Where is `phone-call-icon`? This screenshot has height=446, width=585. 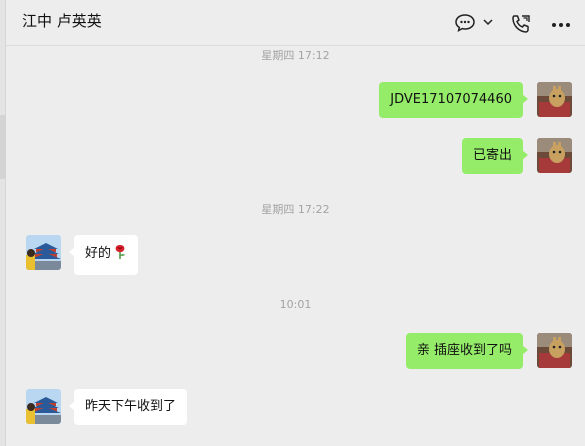
phone-call-icon is located at coordinates (521, 24).